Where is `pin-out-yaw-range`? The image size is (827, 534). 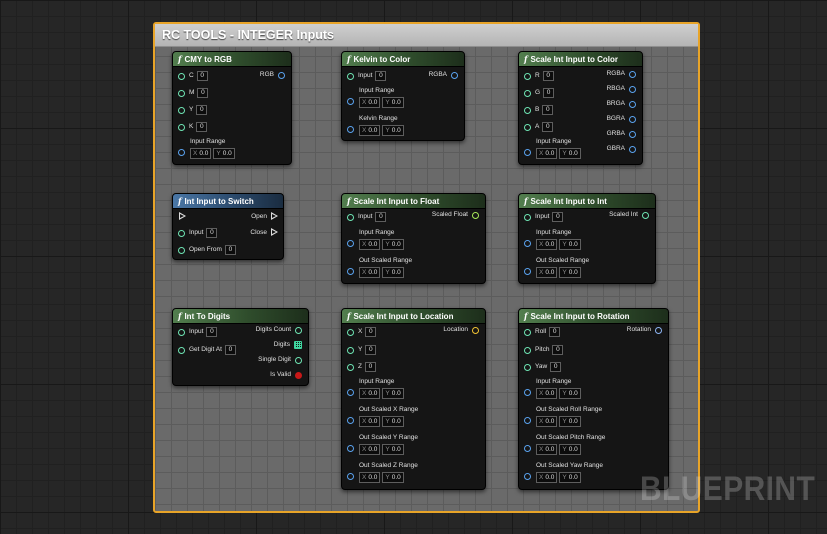 pin-out-yaw-range is located at coordinates (527, 476).